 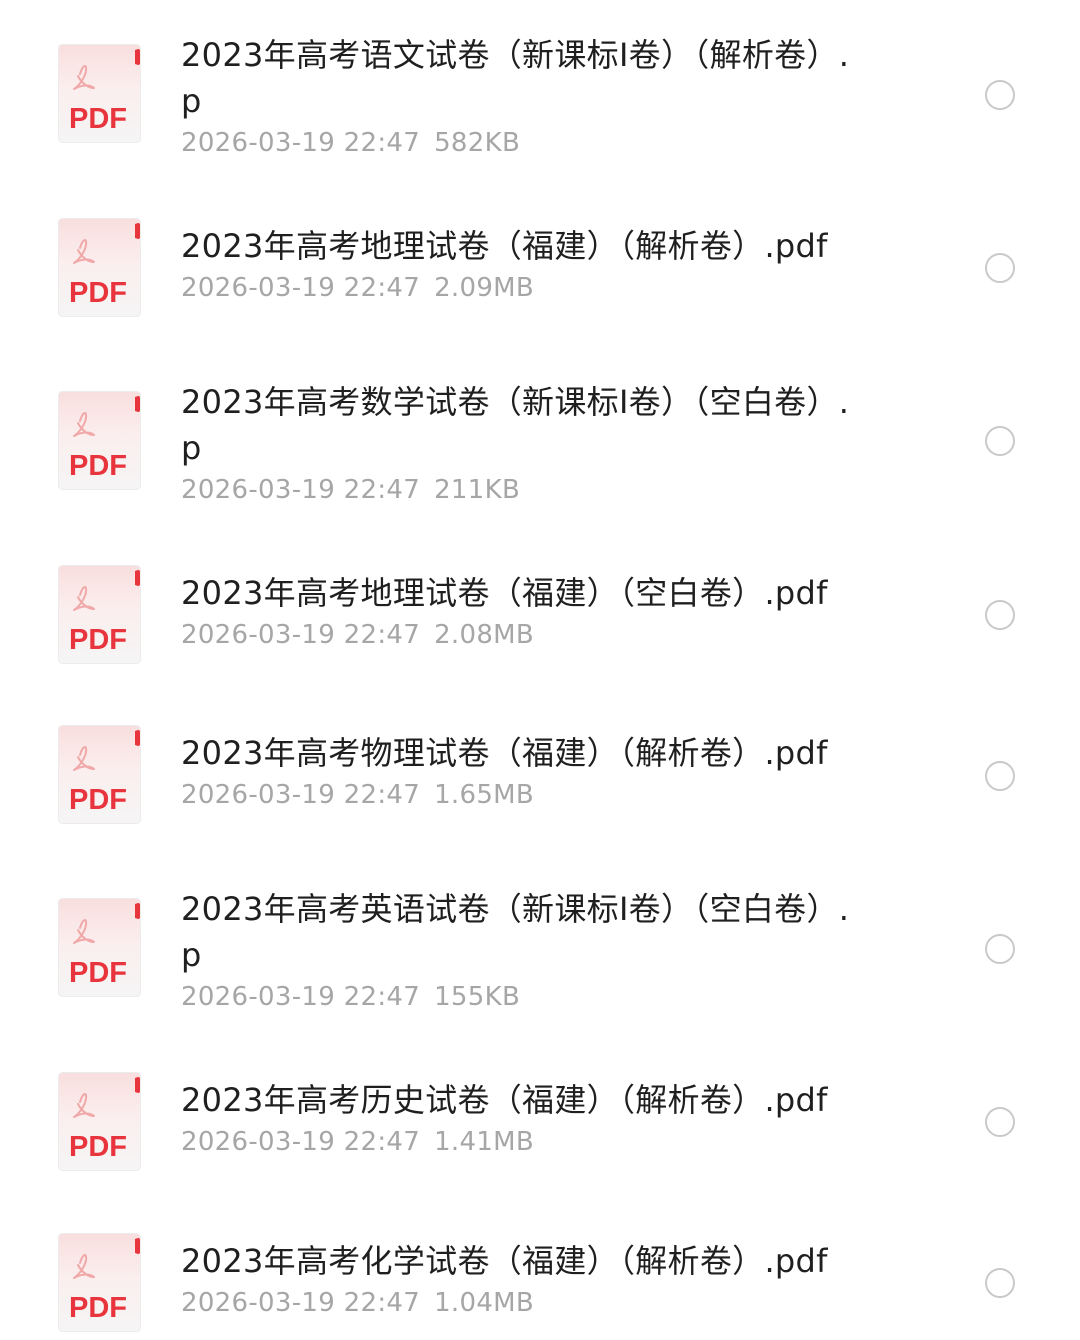 I want to click on file-meta: 2026-03-19 22:47 2.08MB, so click(x=521, y=635).